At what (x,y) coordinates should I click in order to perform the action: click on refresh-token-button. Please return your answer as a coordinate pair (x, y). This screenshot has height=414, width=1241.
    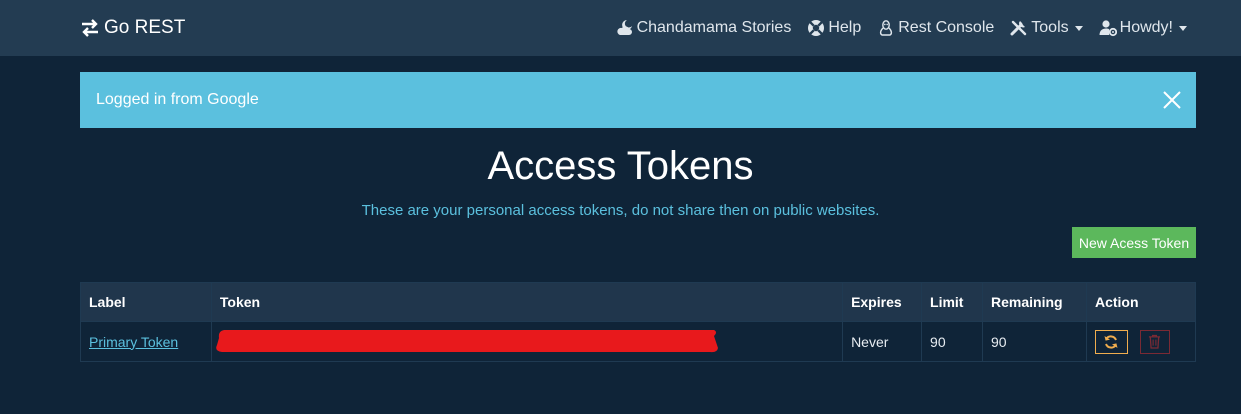
    Looking at the image, I should click on (1111, 341).